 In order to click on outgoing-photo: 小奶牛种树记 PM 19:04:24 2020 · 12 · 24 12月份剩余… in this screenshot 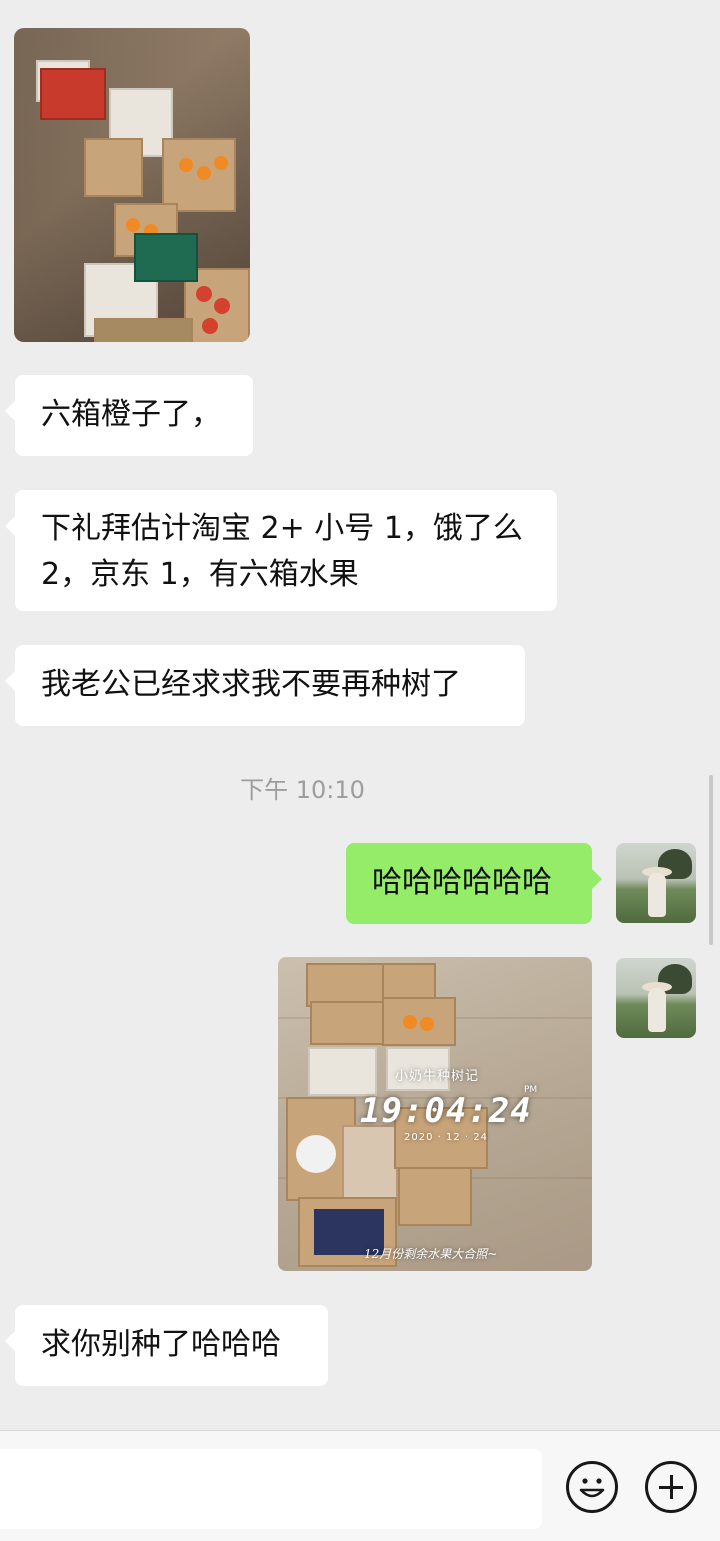, I will do `click(435, 1114)`.